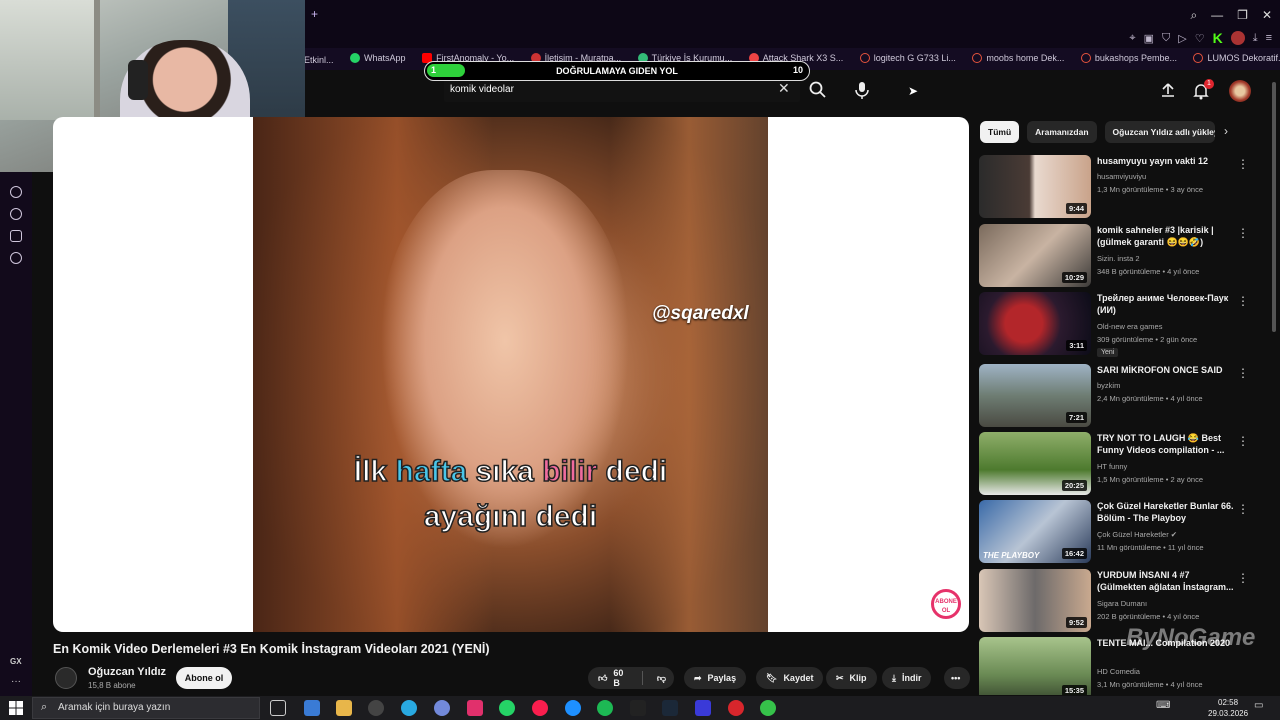 The width and height of the screenshot is (1280, 720). What do you see at coordinates (790, 678) in the screenshot?
I see `save-button: 🔖︎ Kaydet` at bounding box center [790, 678].